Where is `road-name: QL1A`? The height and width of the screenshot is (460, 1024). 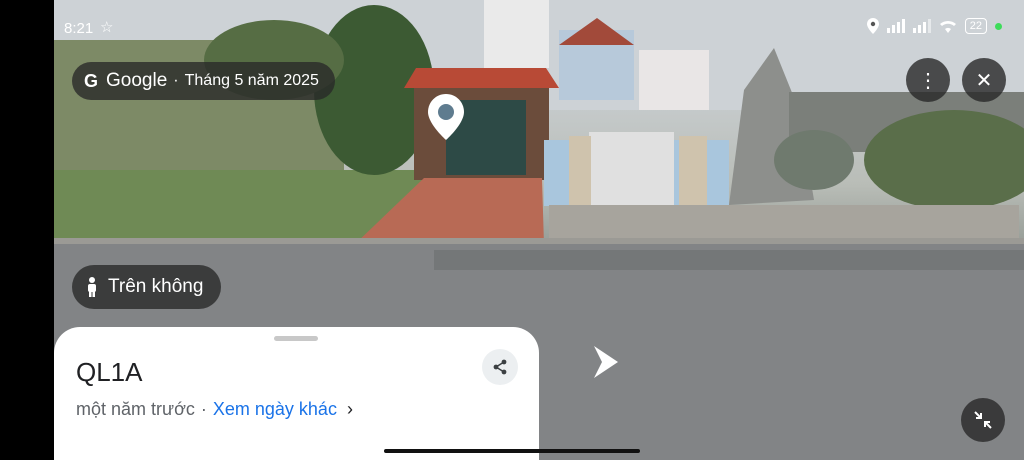
road-name: QL1A is located at coordinates (109, 372).